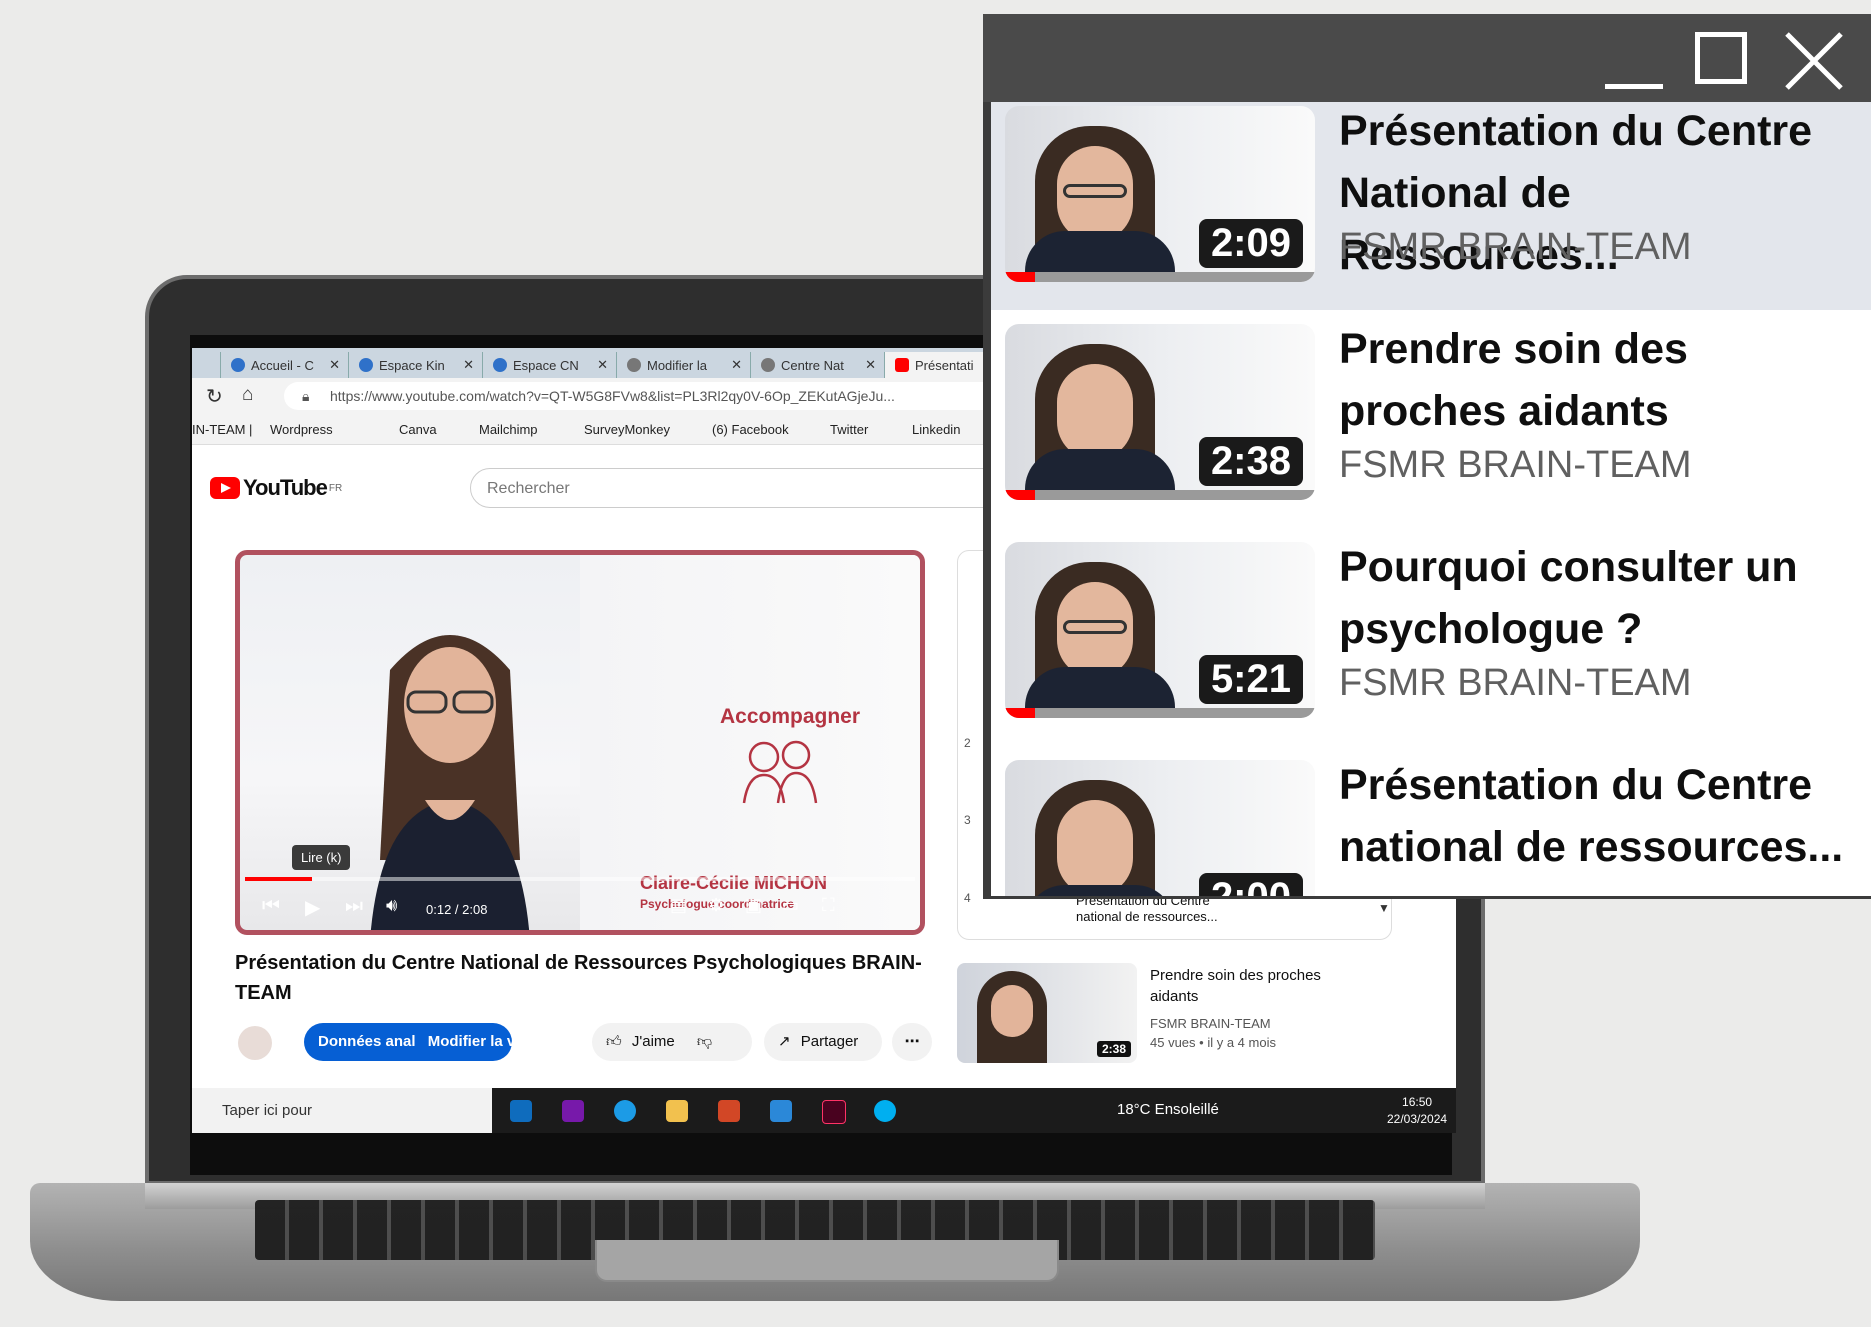  I want to click on recommended-meta: FSMR BRAIN-TEAM 45 vues • il y a 4 mois, so click(1213, 1033).